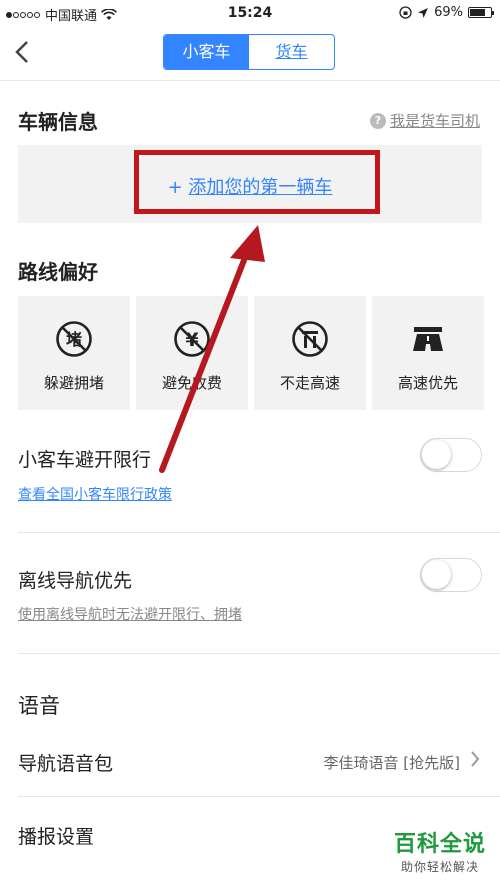  I want to click on restriction-title: 小客车避开限行, so click(85, 460).